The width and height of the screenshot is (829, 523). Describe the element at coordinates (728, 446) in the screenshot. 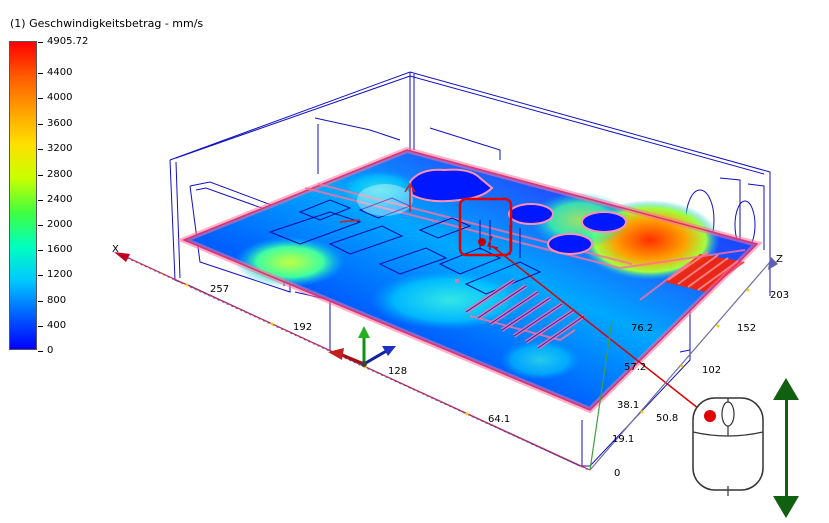

I see `mouse-icon` at that location.